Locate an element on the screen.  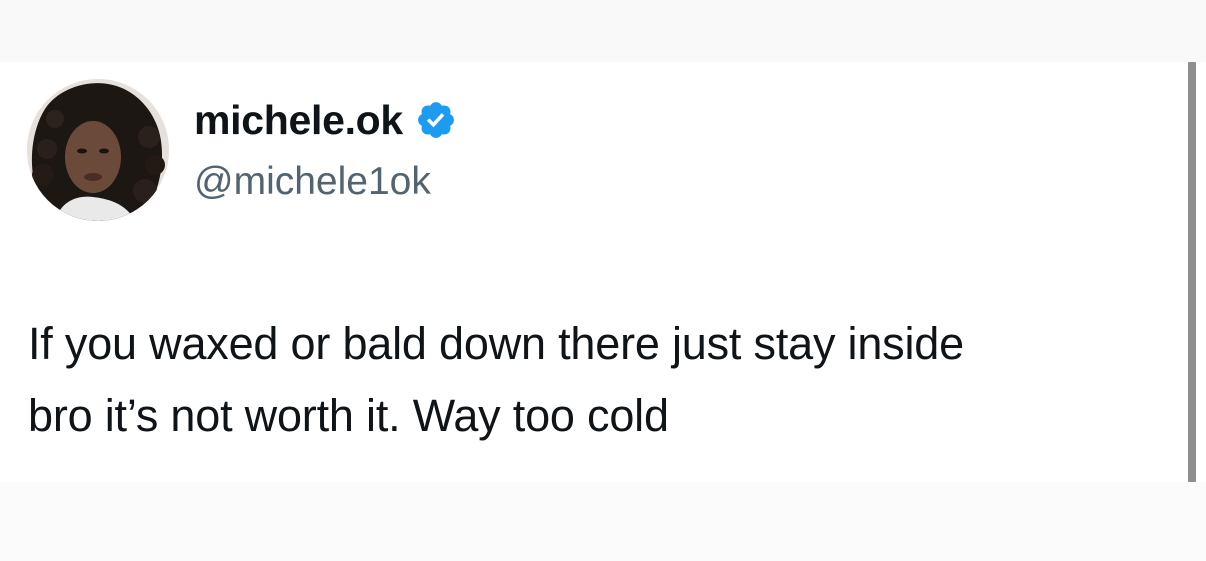
author-display-name: michele.ok is located at coordinates (325, 120).